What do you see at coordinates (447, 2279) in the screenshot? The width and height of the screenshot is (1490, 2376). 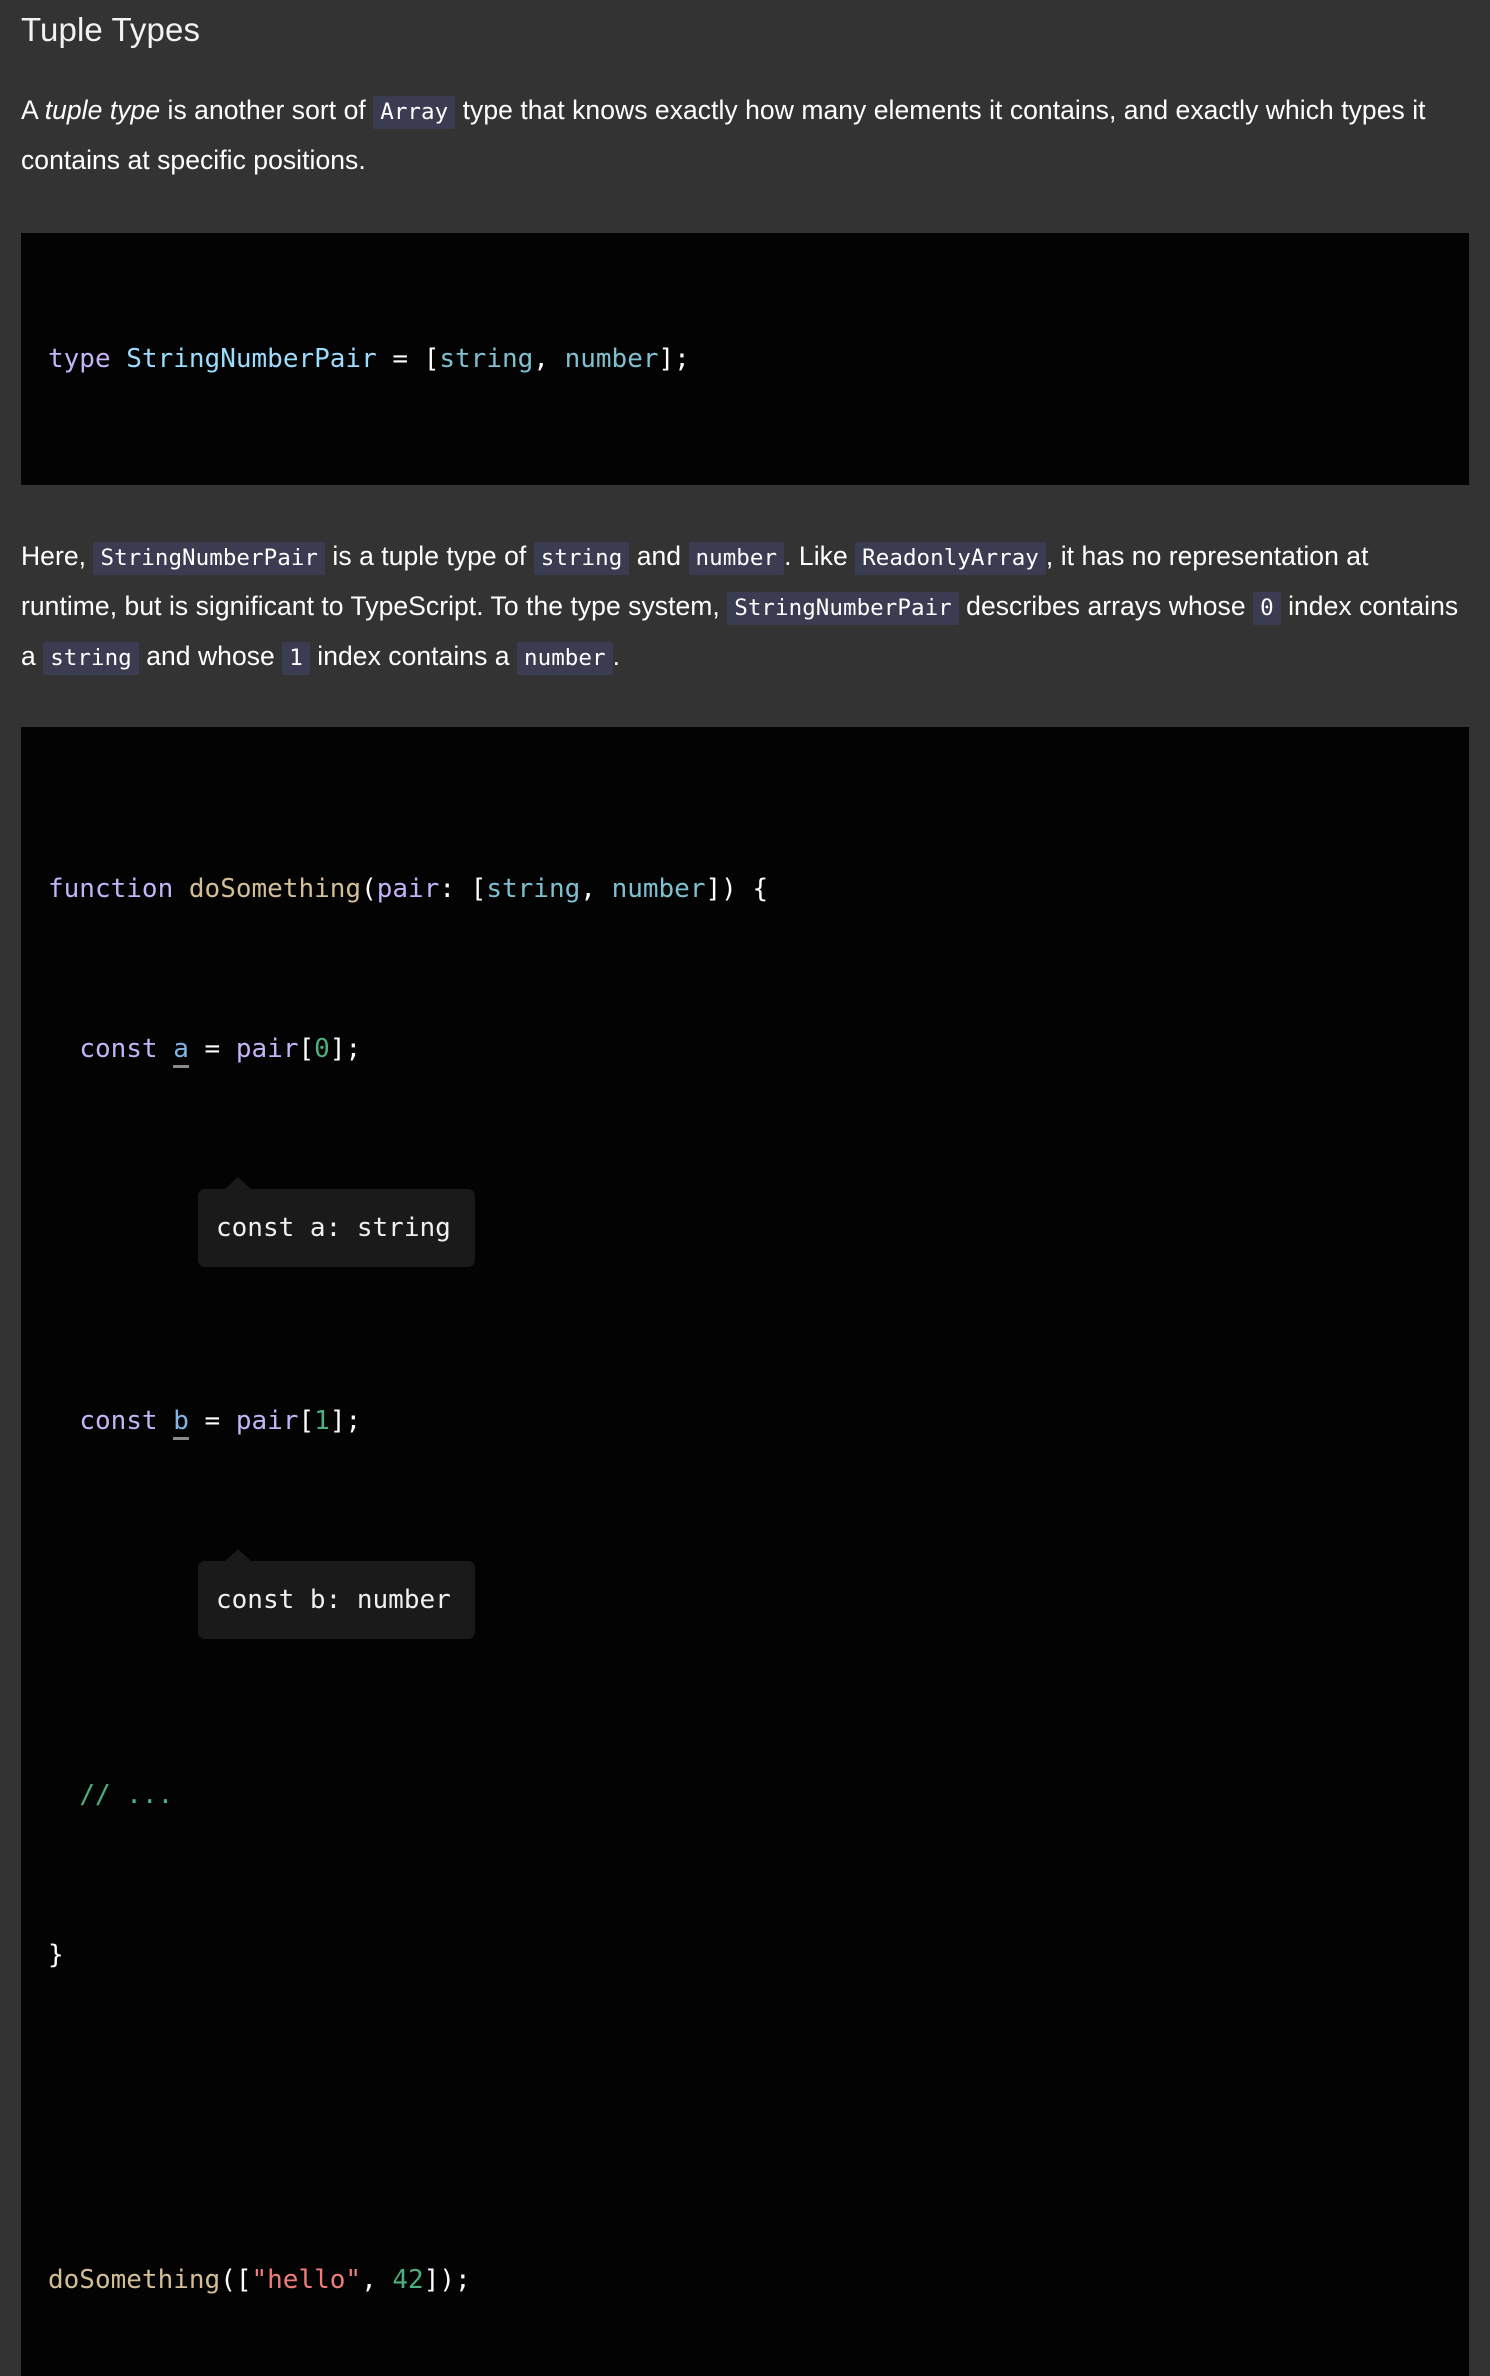 I see `token-close-bracket-paren-semicolon: ]);` at bounding box center [447, 2279].